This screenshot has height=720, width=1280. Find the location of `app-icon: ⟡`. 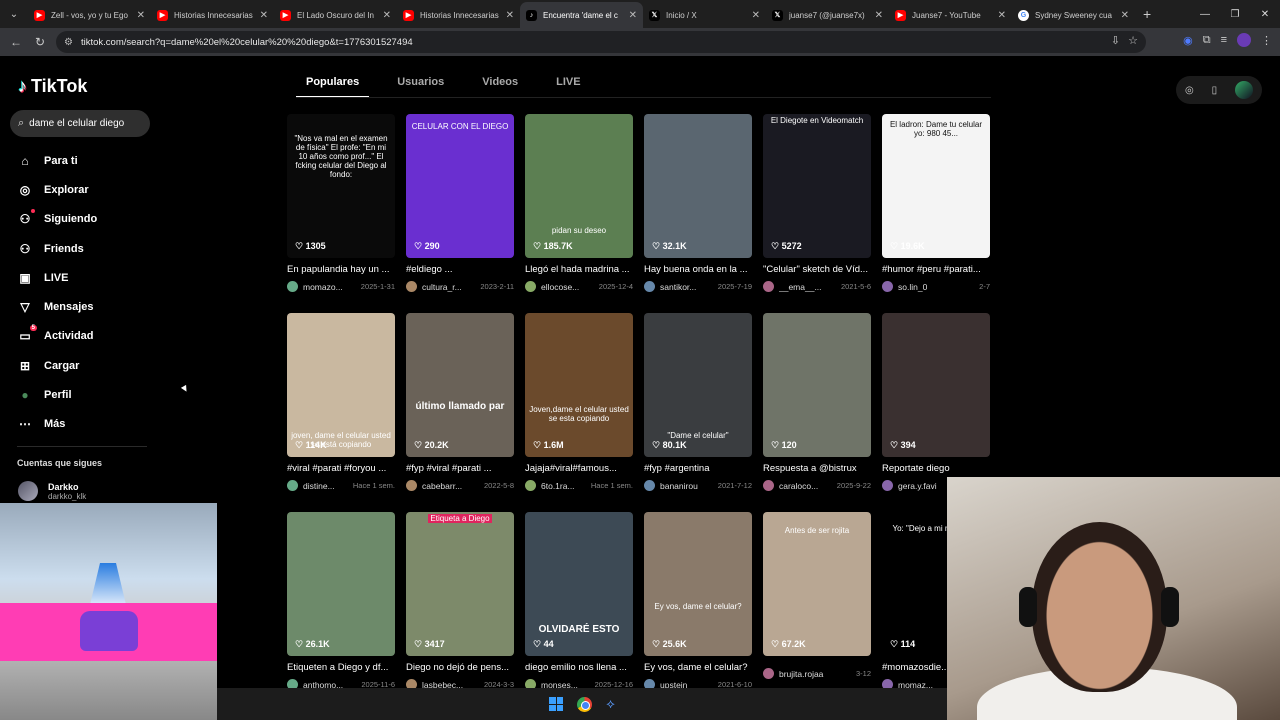

app-icon: ⟡ is located at coordinates (610, 704).